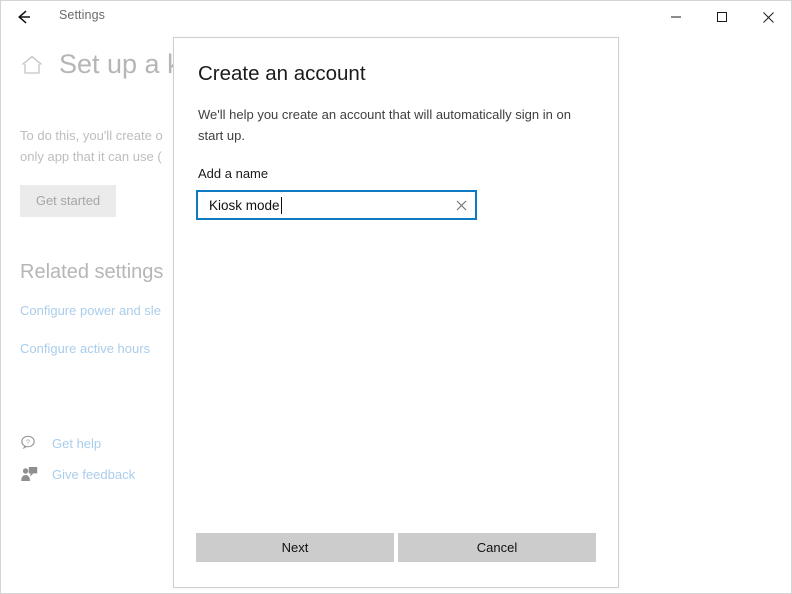  What do you see at coordinates (120, 64) in the screenshot?
I see `page-title: Set up a k` at bounding box center [120, 64].